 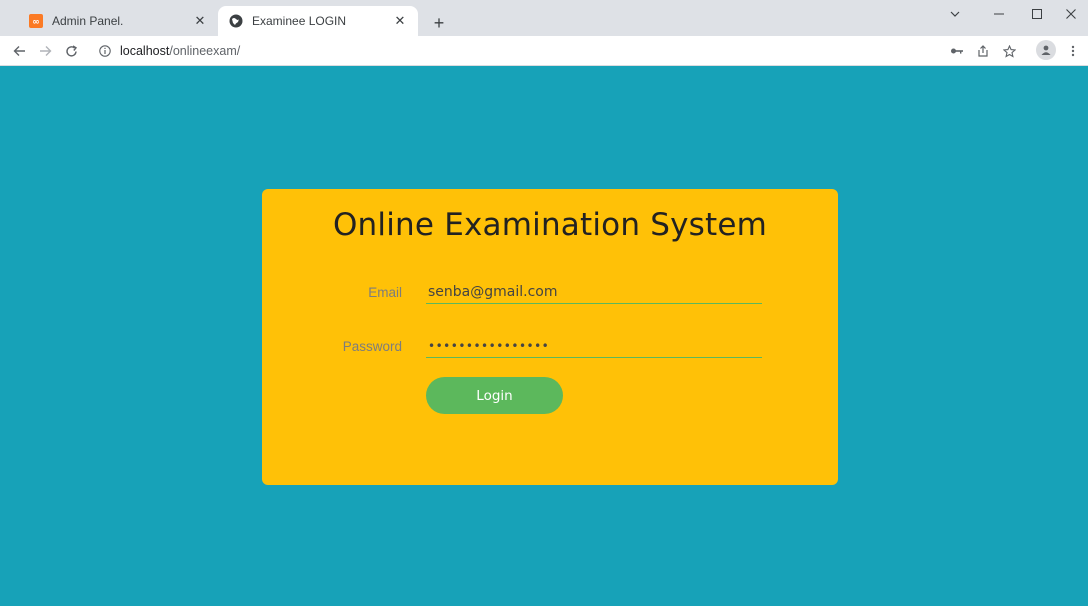 What do you see at coordinates (1071, 14) in the screenshot?
I see `close-window-icon` at bounding box center [1071, 14].